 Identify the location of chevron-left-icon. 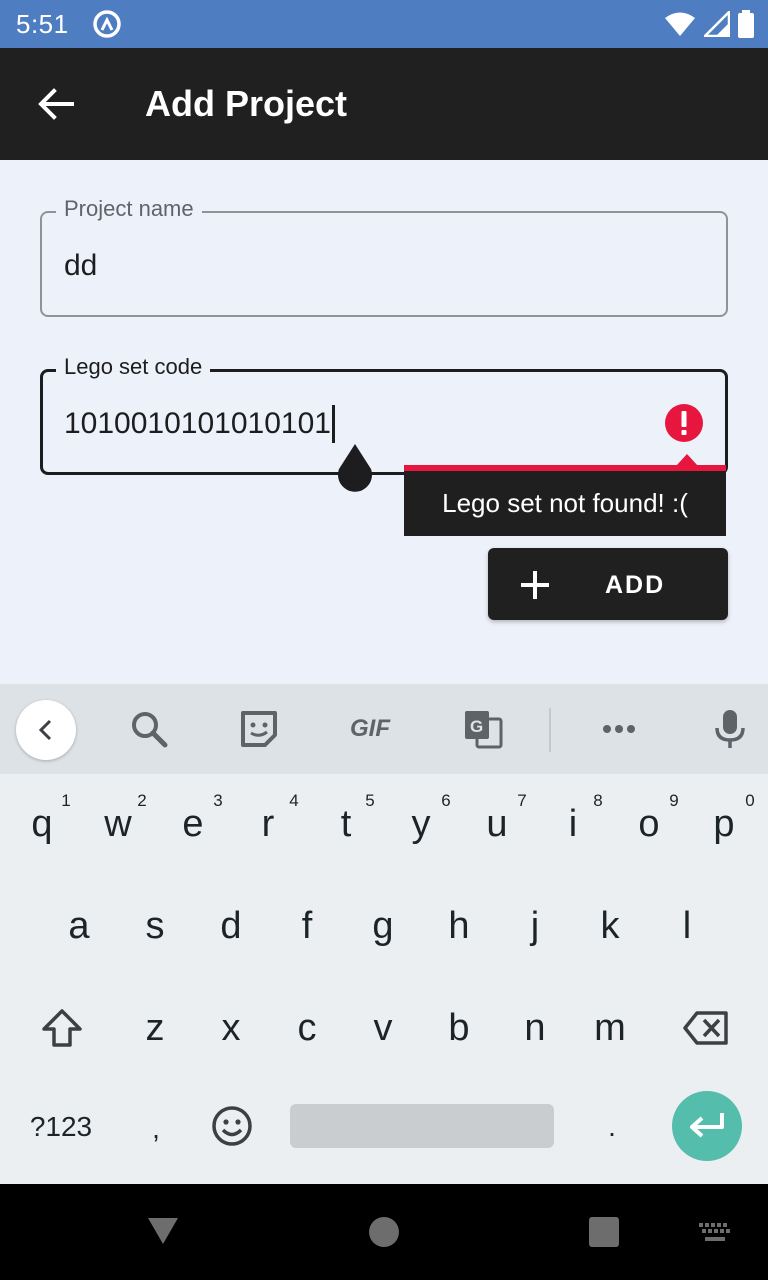
(45, 730).